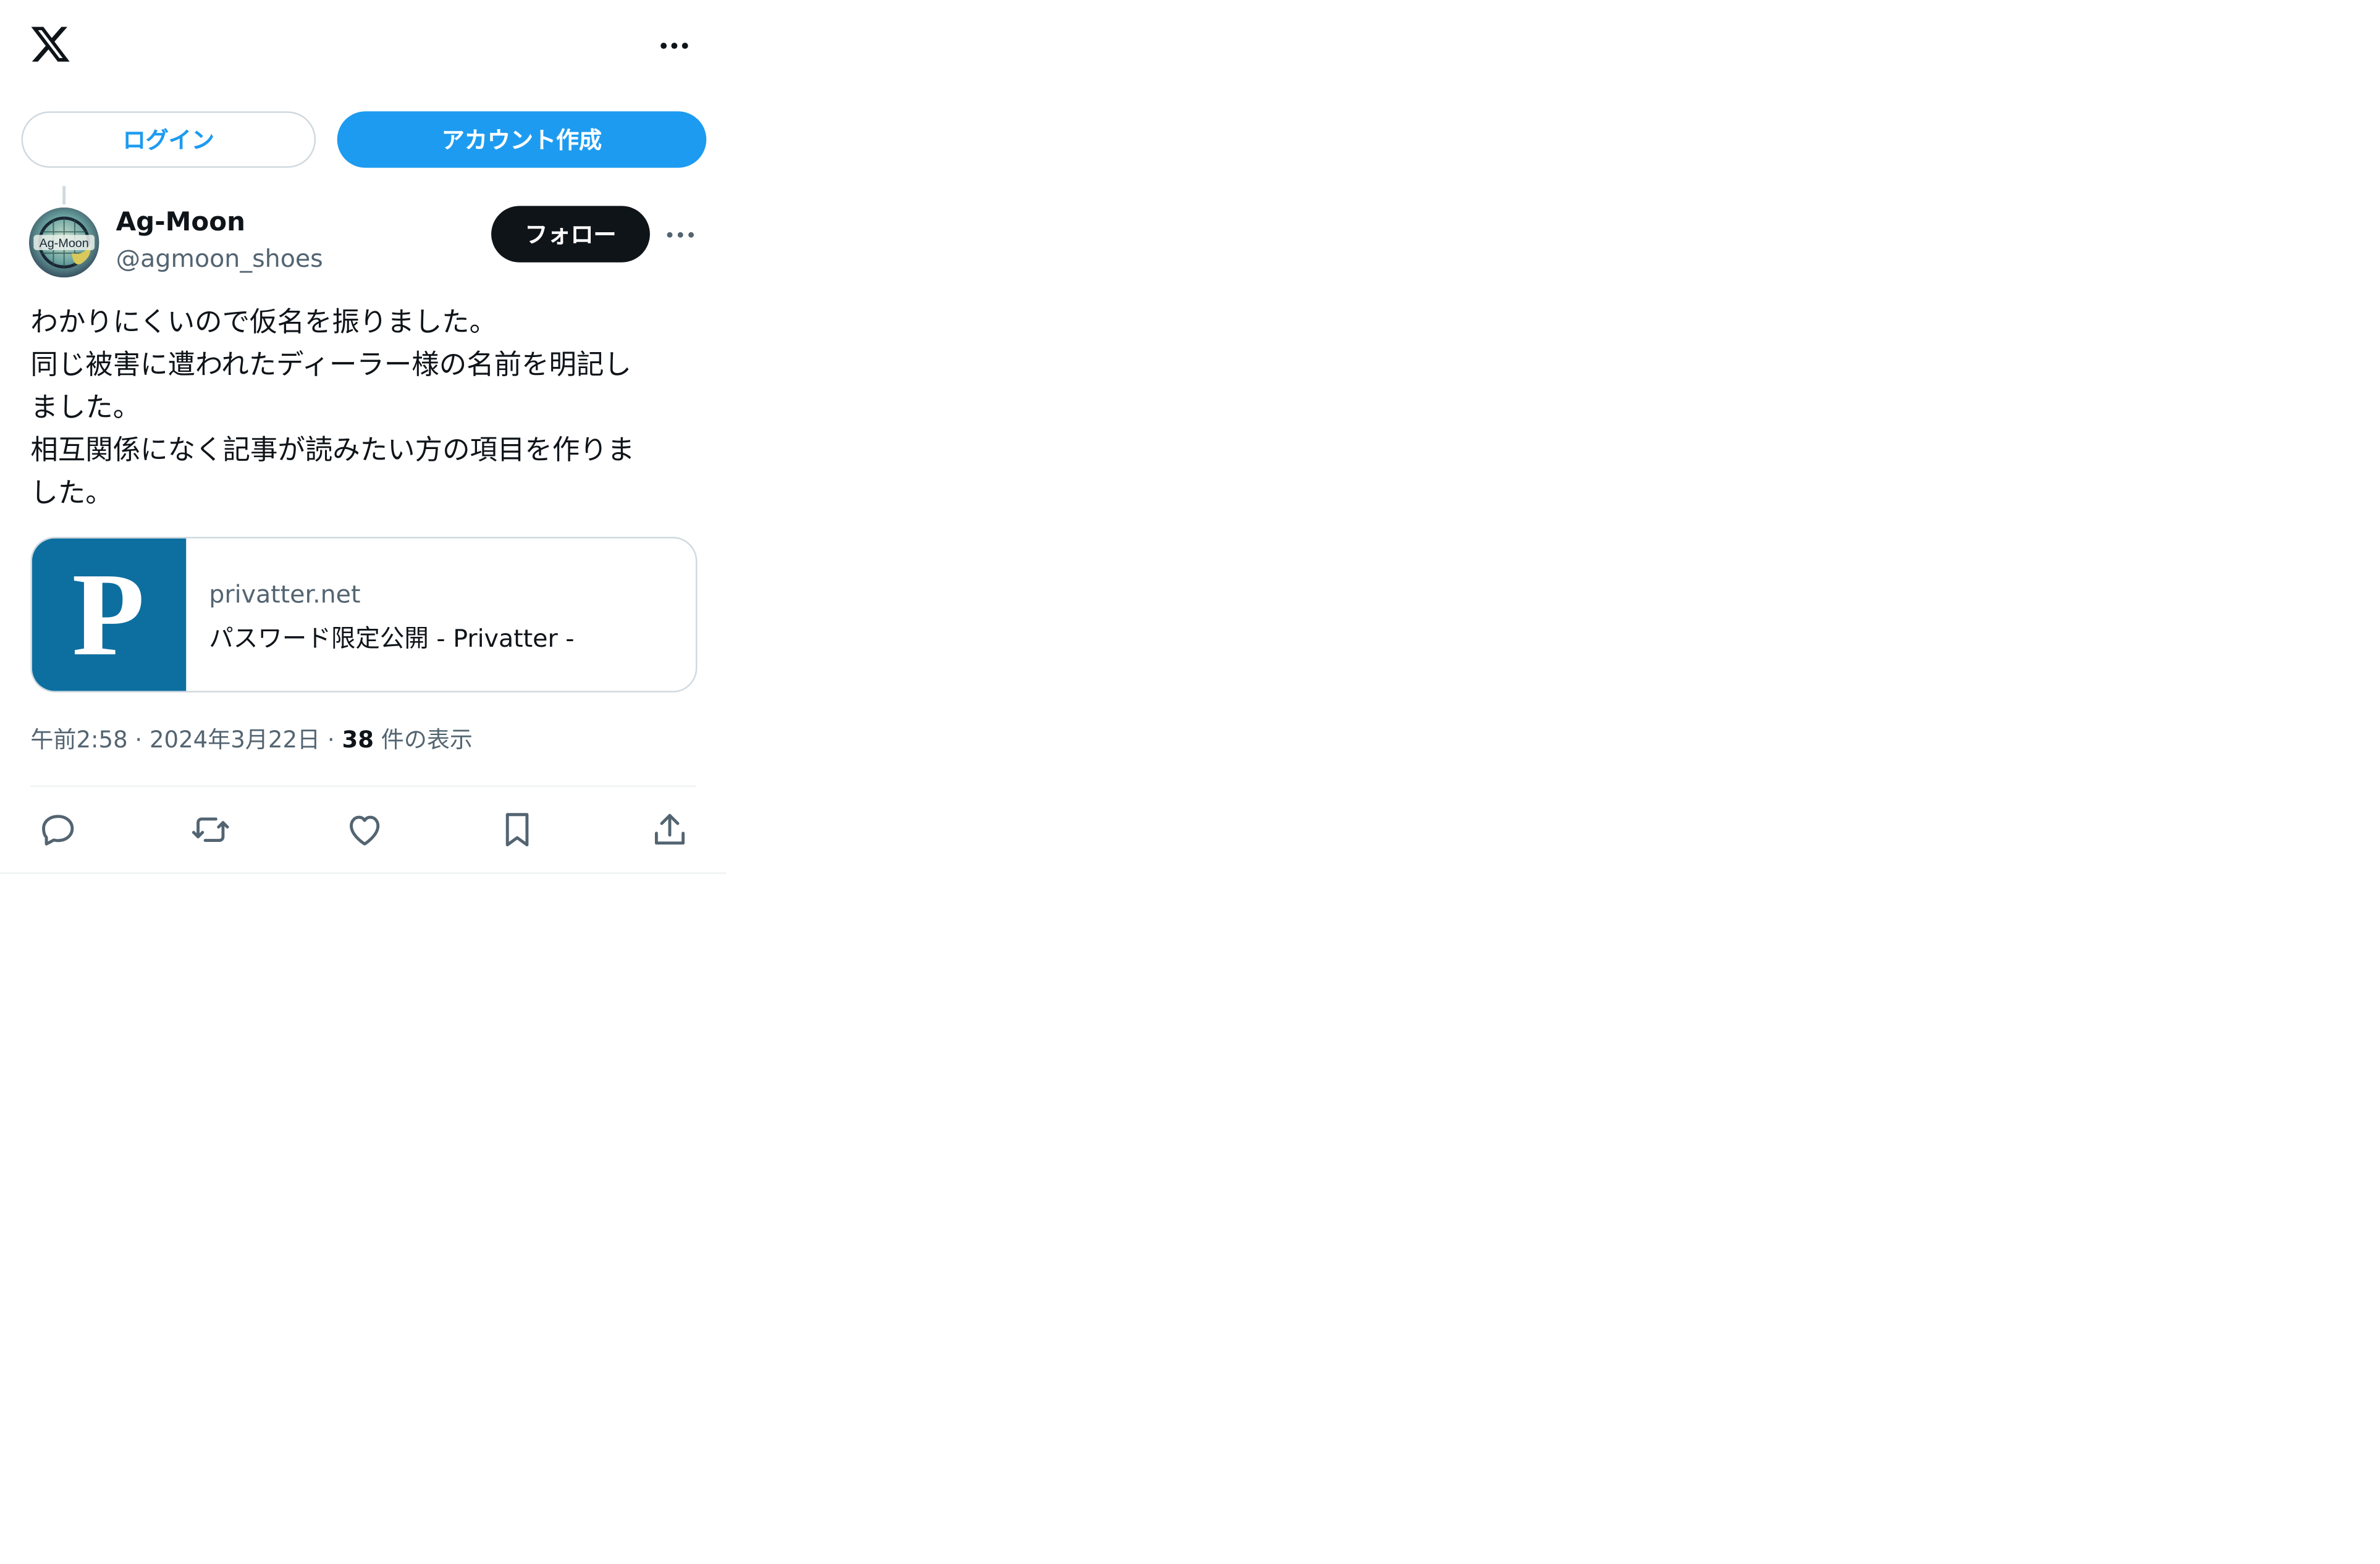 Image resolution: width=2380 pixels, height=1564 pixels. What do you see at coordinates (58, 830) in the screenshot?
I see `reply-icon` at bounding box center [58, 830].